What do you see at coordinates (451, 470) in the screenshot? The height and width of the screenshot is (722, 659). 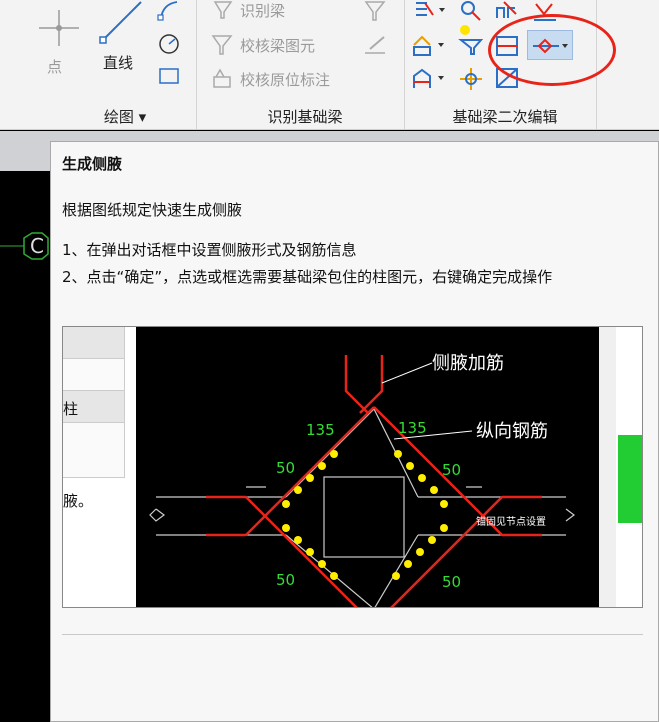 I see `dim-top-right: 50` at bounding box center [451, 470].